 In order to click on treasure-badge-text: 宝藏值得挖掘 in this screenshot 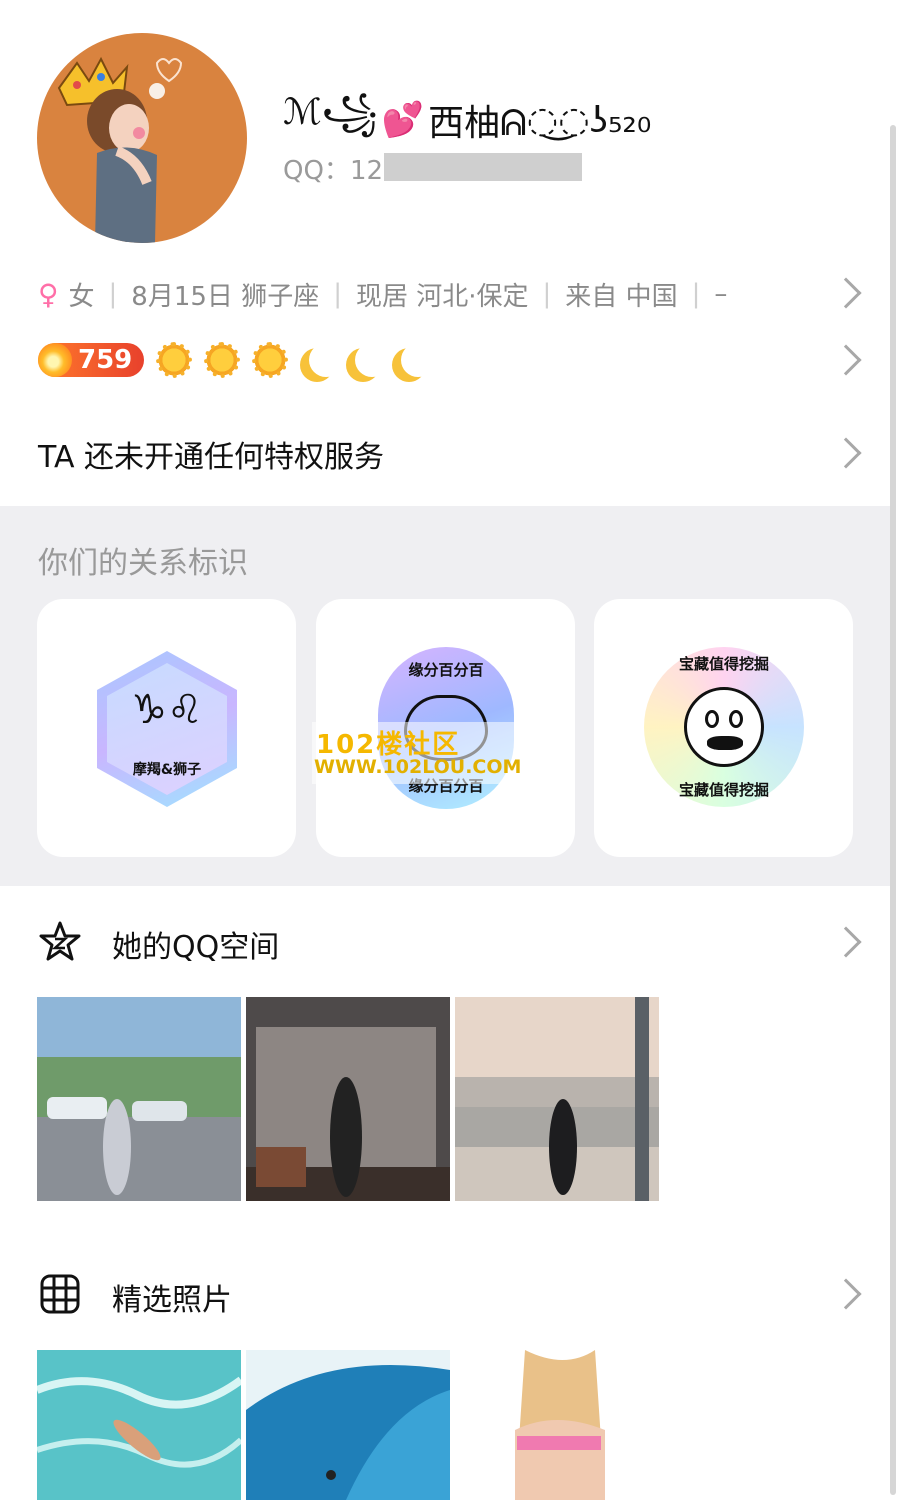, I will do `click(723, 664)`.